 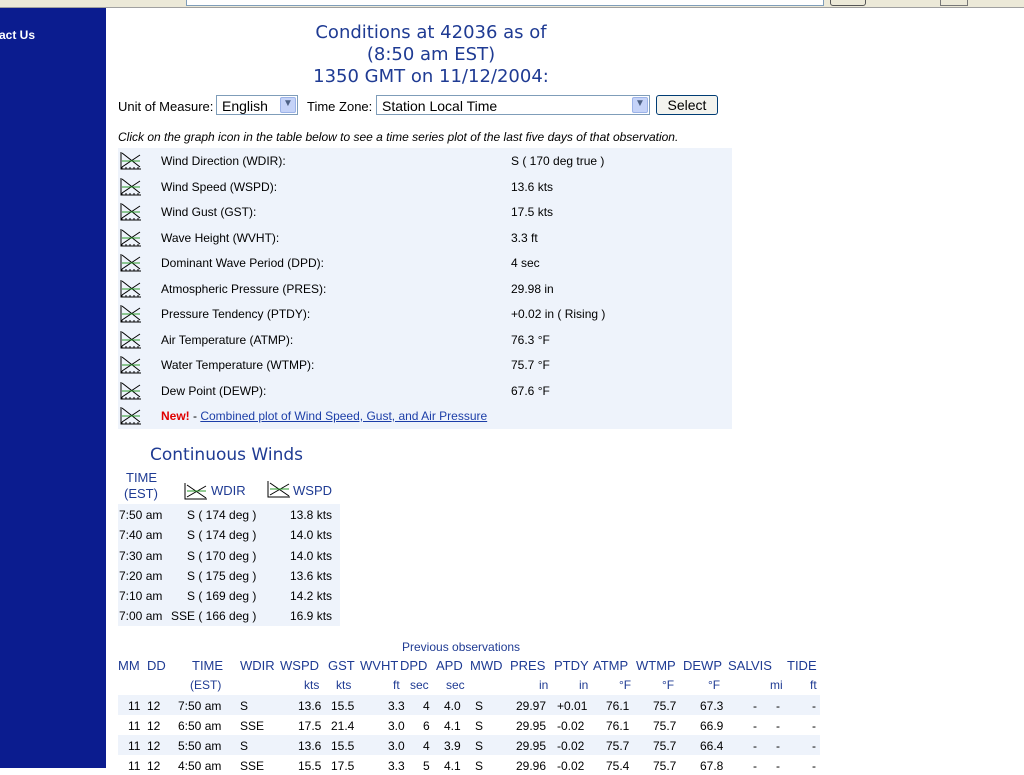 What do you see at coordinates (219, 186) in the screenshot?
I see `observation-name: Wind Speed (WSPD):` at bounding box center [219, 186].